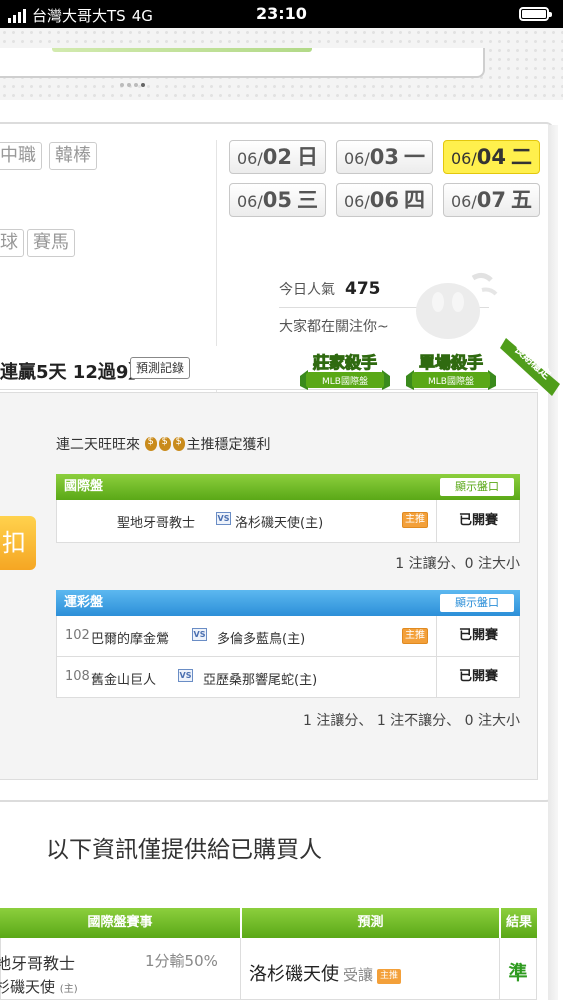 This screenshot has width=563, height=1000. What do you see at coordinates (491, 200) in the screenshot?
I see `date-button-0607: 06/07 五` at bounding box center [491, 200].